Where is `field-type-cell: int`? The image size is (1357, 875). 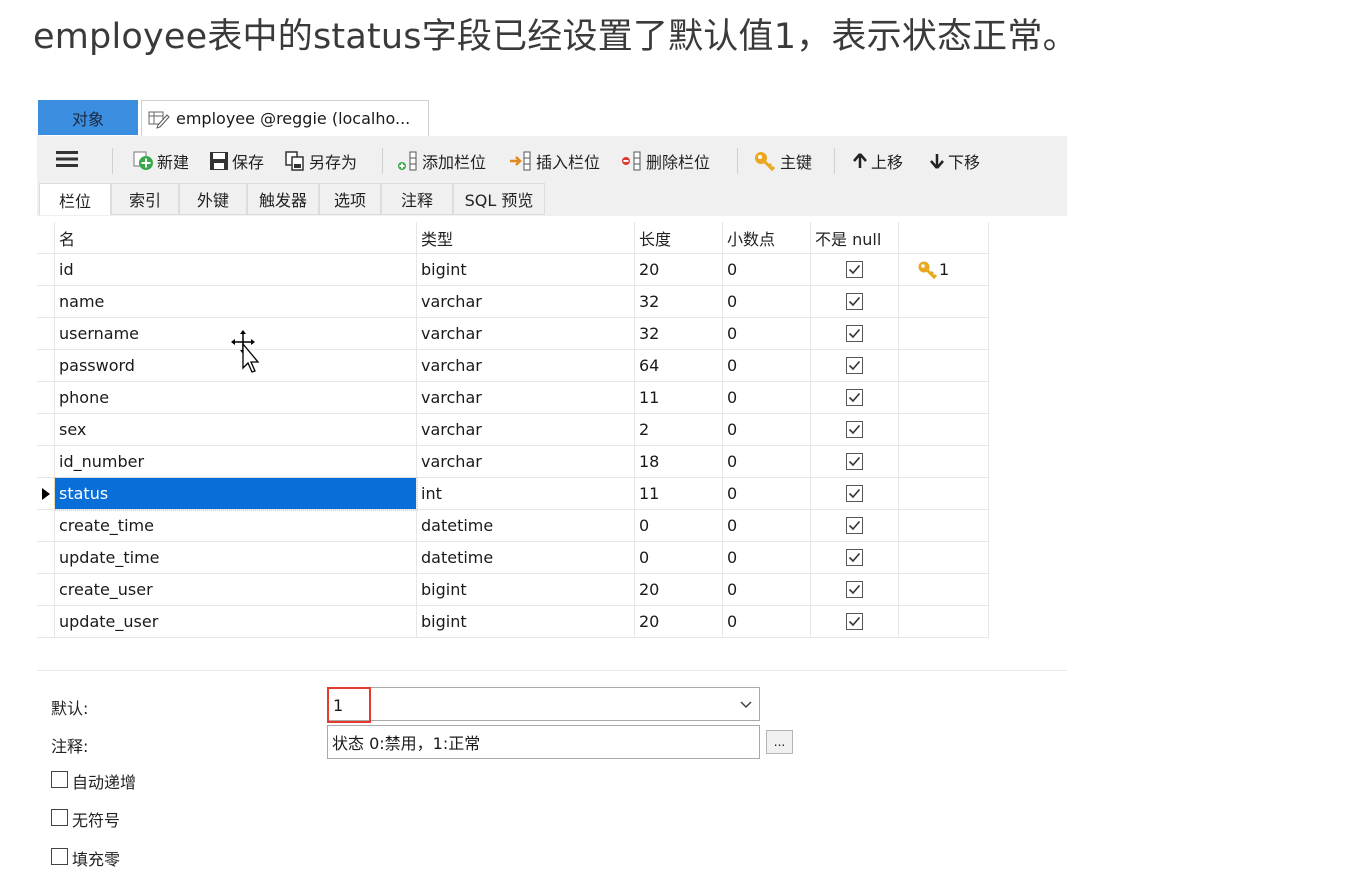
field-type-cell: int is located at coordinates (526, 494).